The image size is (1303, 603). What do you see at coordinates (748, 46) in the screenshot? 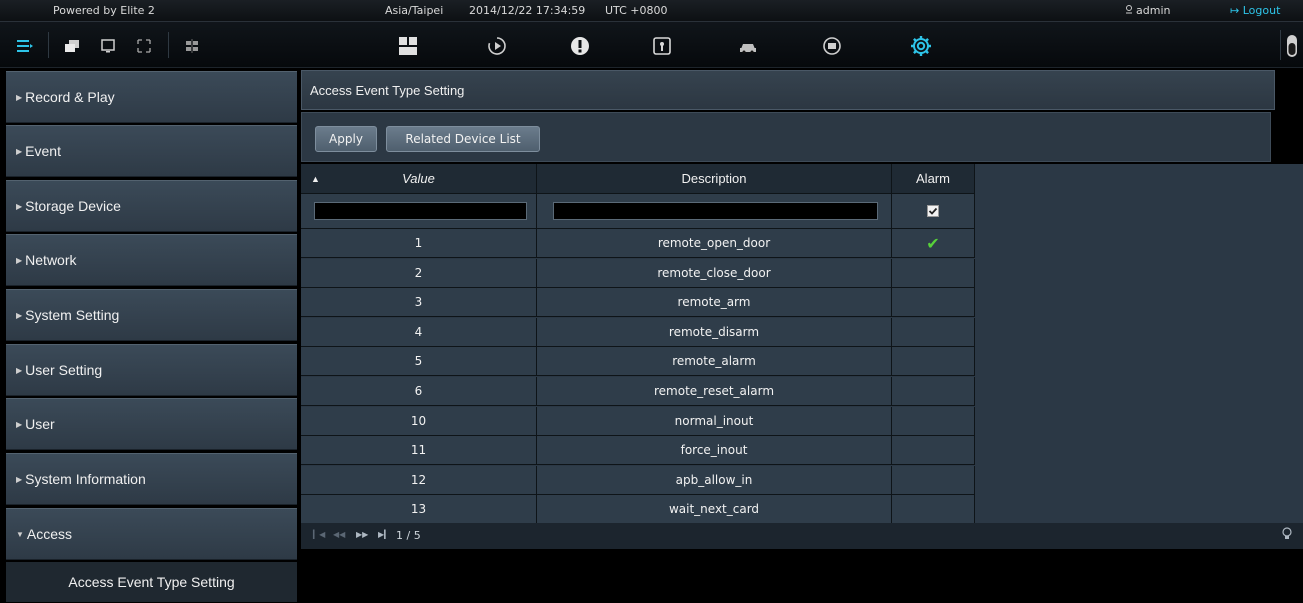
I see `car-icon` at bounding box center [748, 46].